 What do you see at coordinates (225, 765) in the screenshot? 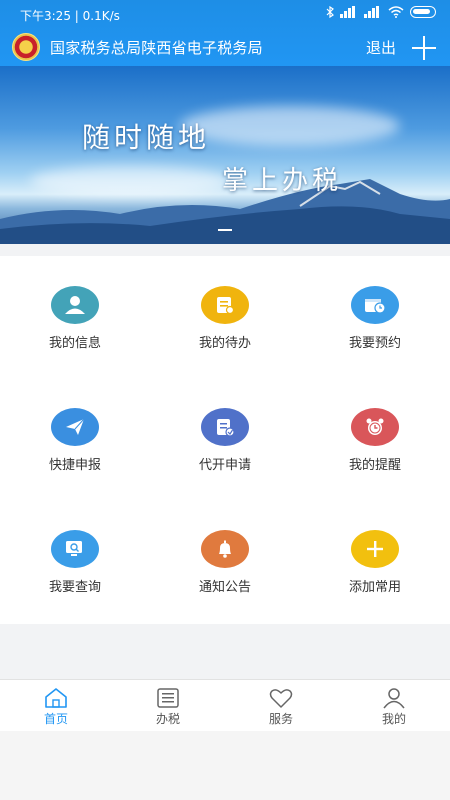
I see `bottom-spacer` at bounding box center [225, 765].